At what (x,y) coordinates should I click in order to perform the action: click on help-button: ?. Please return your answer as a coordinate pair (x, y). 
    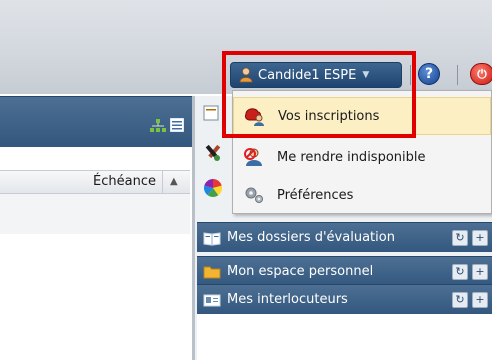
    Looking at the image, I should click on (429, 74).